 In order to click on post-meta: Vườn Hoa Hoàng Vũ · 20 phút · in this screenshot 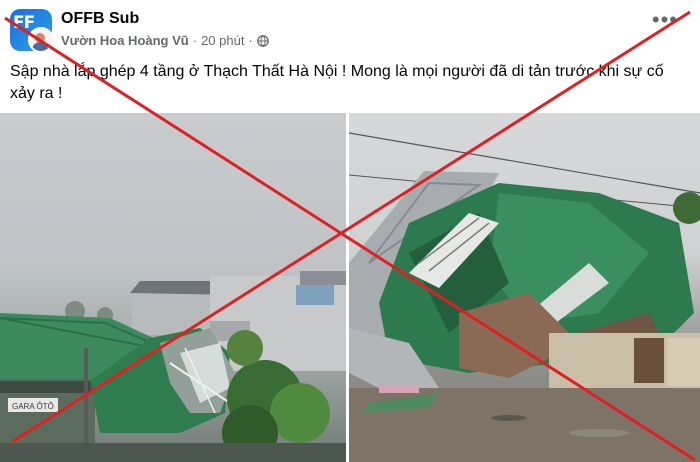, I will do `click(165, 40)`.